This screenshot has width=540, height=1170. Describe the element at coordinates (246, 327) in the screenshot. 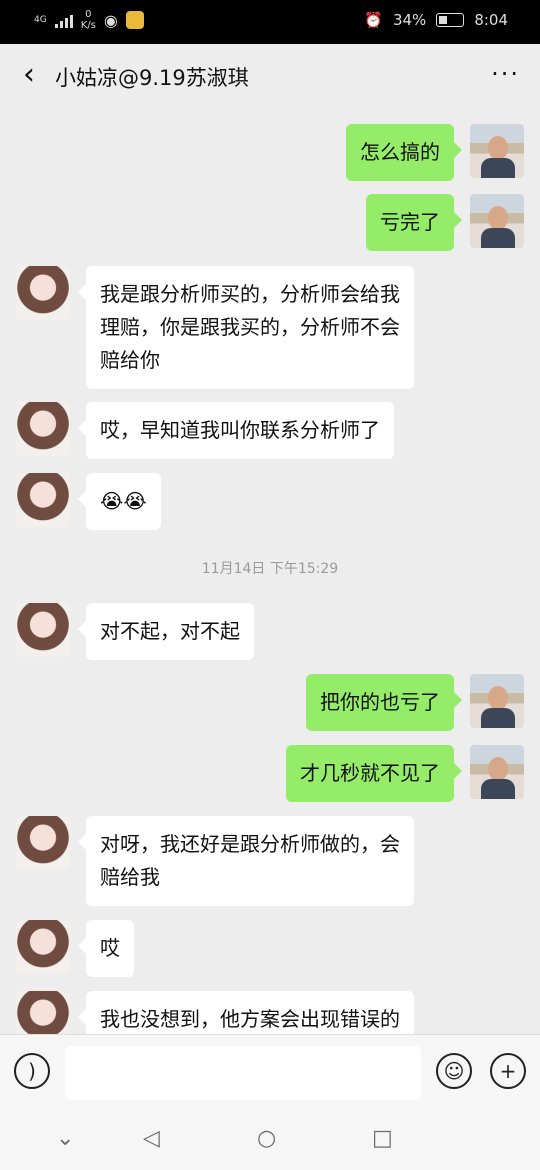

I see `message-bubble: 我是跟分析师买的，分析师会给我 理赔，你是跟我买的，分析师不会 赔给你` at that location.